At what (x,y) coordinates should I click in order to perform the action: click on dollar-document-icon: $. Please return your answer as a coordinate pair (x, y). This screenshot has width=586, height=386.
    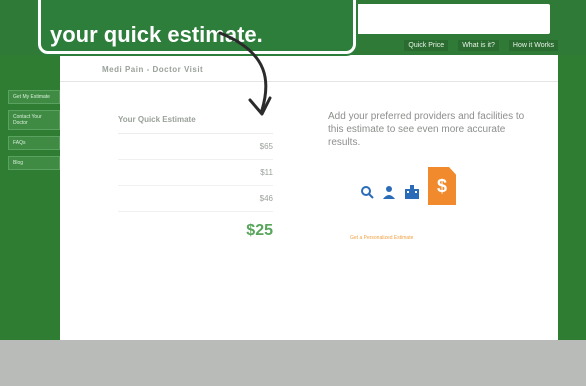
    Looking at the image, I should click on (442, 186).